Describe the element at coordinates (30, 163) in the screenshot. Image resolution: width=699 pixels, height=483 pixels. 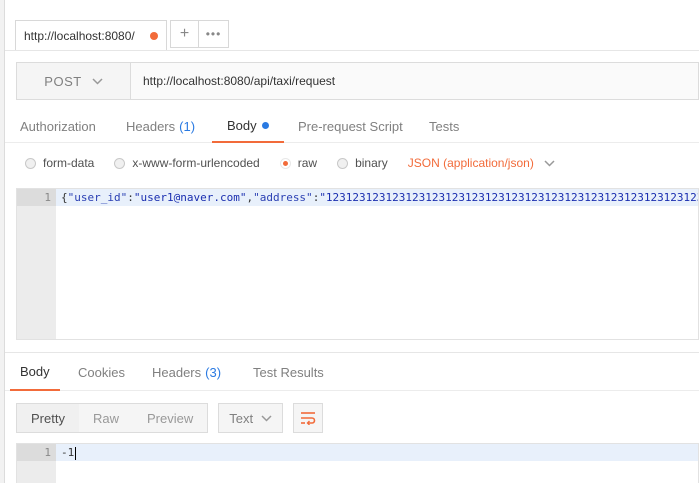
I see `radio-form-data` at that location.